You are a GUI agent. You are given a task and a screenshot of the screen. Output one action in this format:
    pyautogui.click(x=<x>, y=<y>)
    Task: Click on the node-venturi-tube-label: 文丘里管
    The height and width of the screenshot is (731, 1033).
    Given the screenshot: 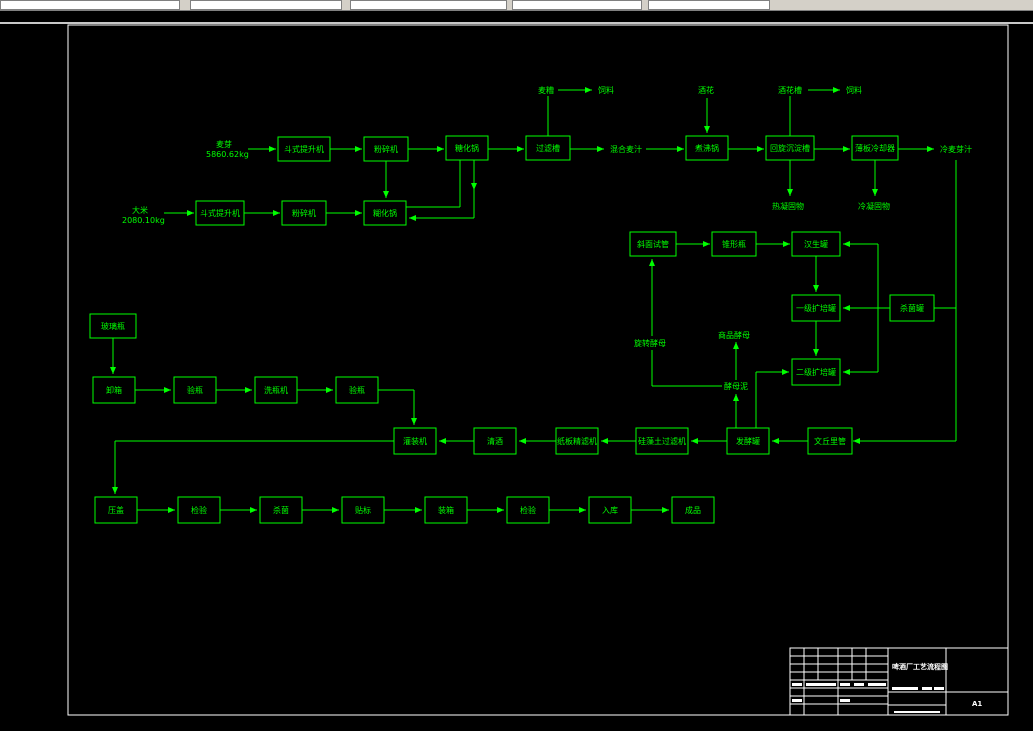 What is the action you would take?
    pyautogui.click(x=830, y=441)
    